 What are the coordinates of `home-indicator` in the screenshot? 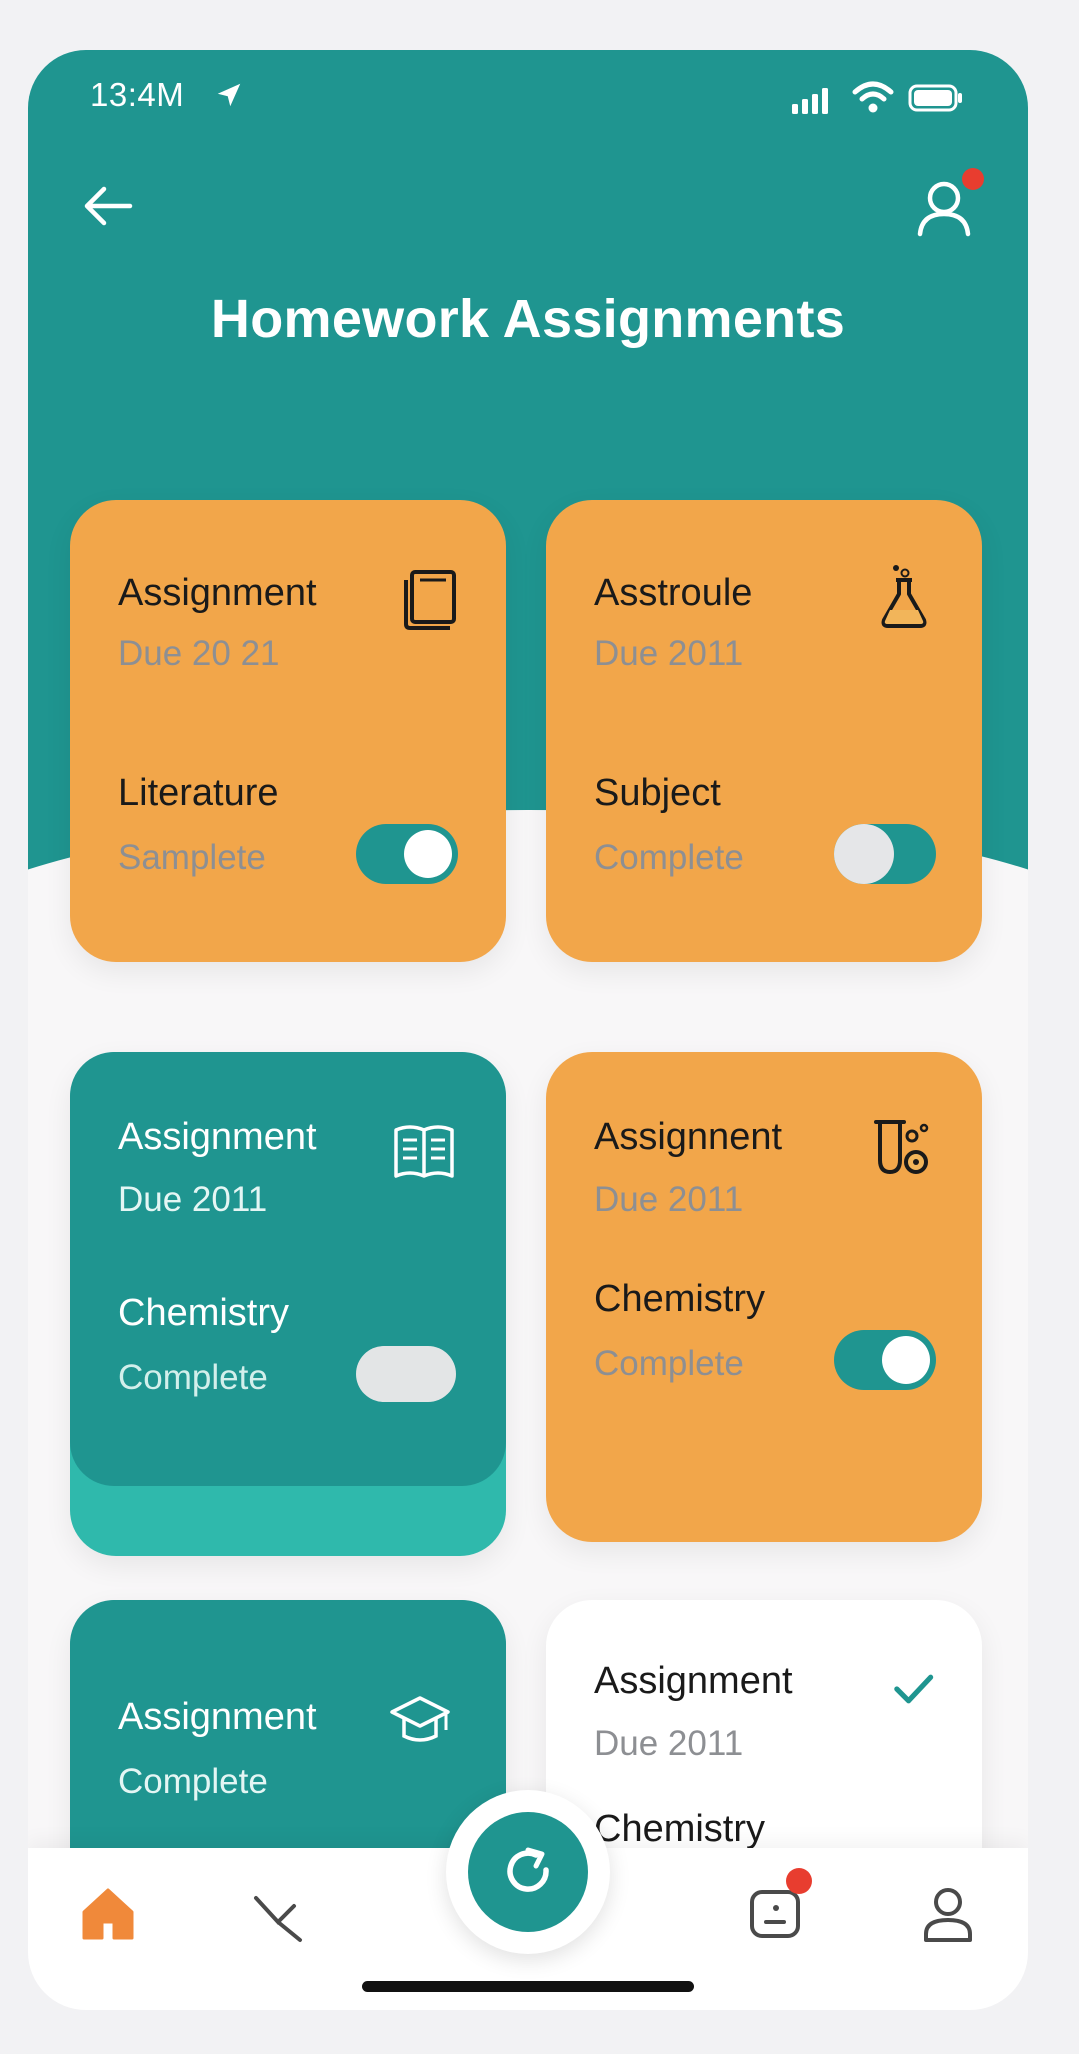 It's located at (528, 1986).